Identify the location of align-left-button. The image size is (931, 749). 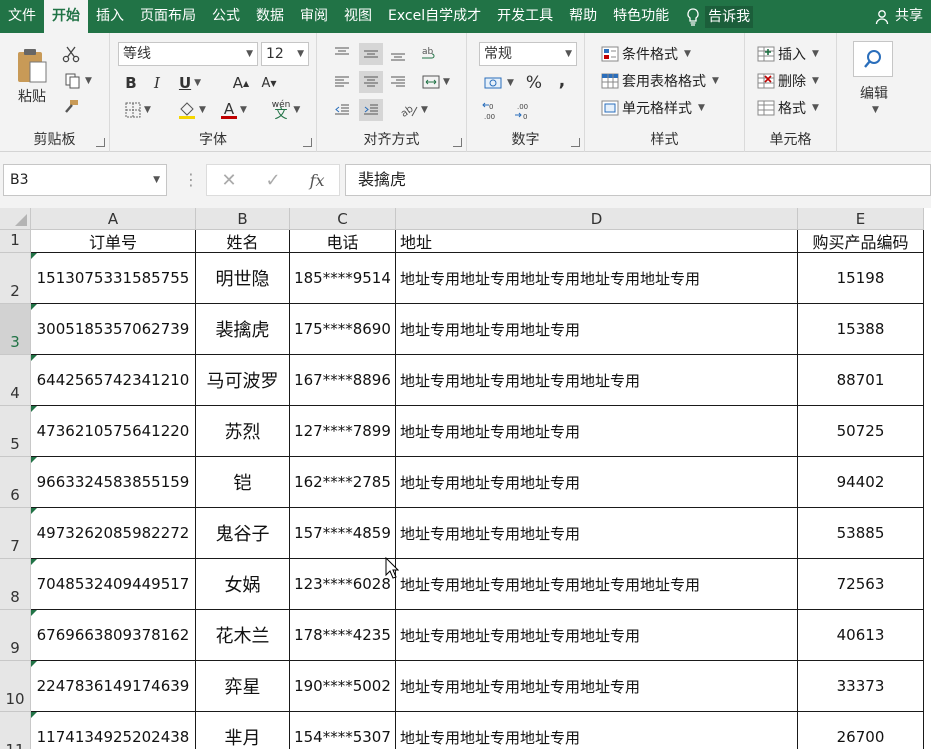
(342, 82).